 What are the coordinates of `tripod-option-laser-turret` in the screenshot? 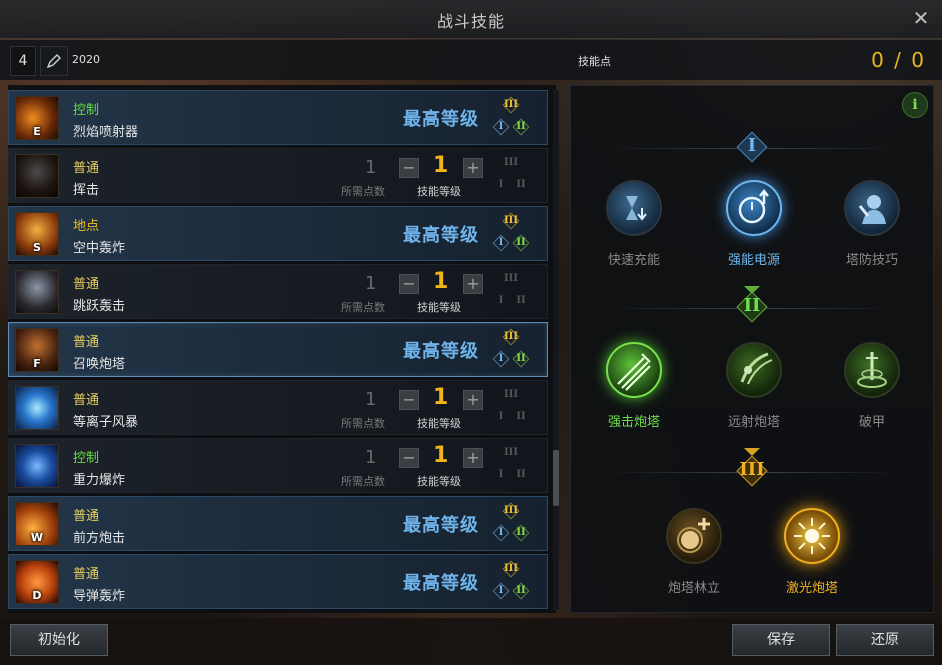 It's located at (812, 536).